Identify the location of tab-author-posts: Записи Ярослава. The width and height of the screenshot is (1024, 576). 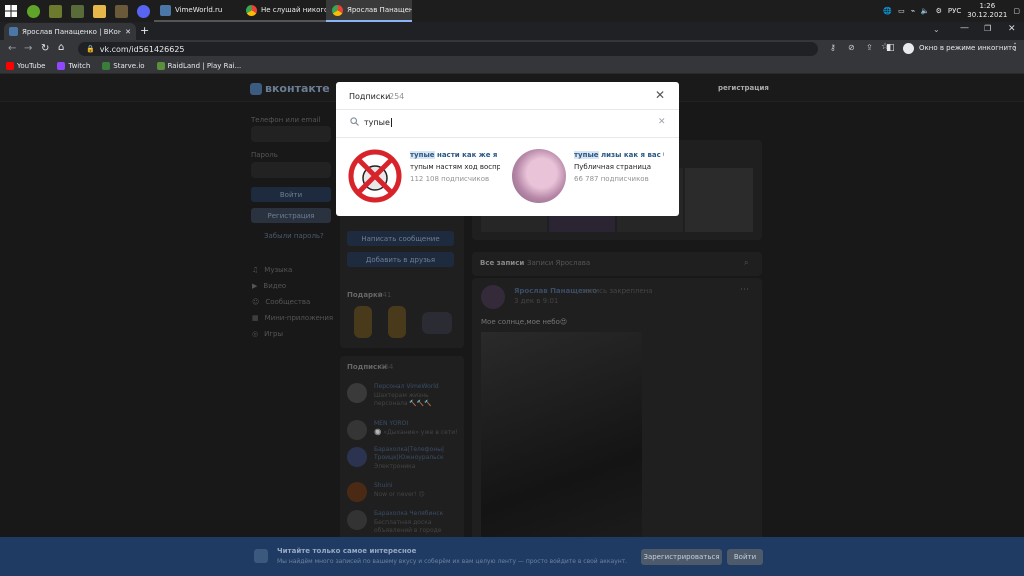
(558, 263).